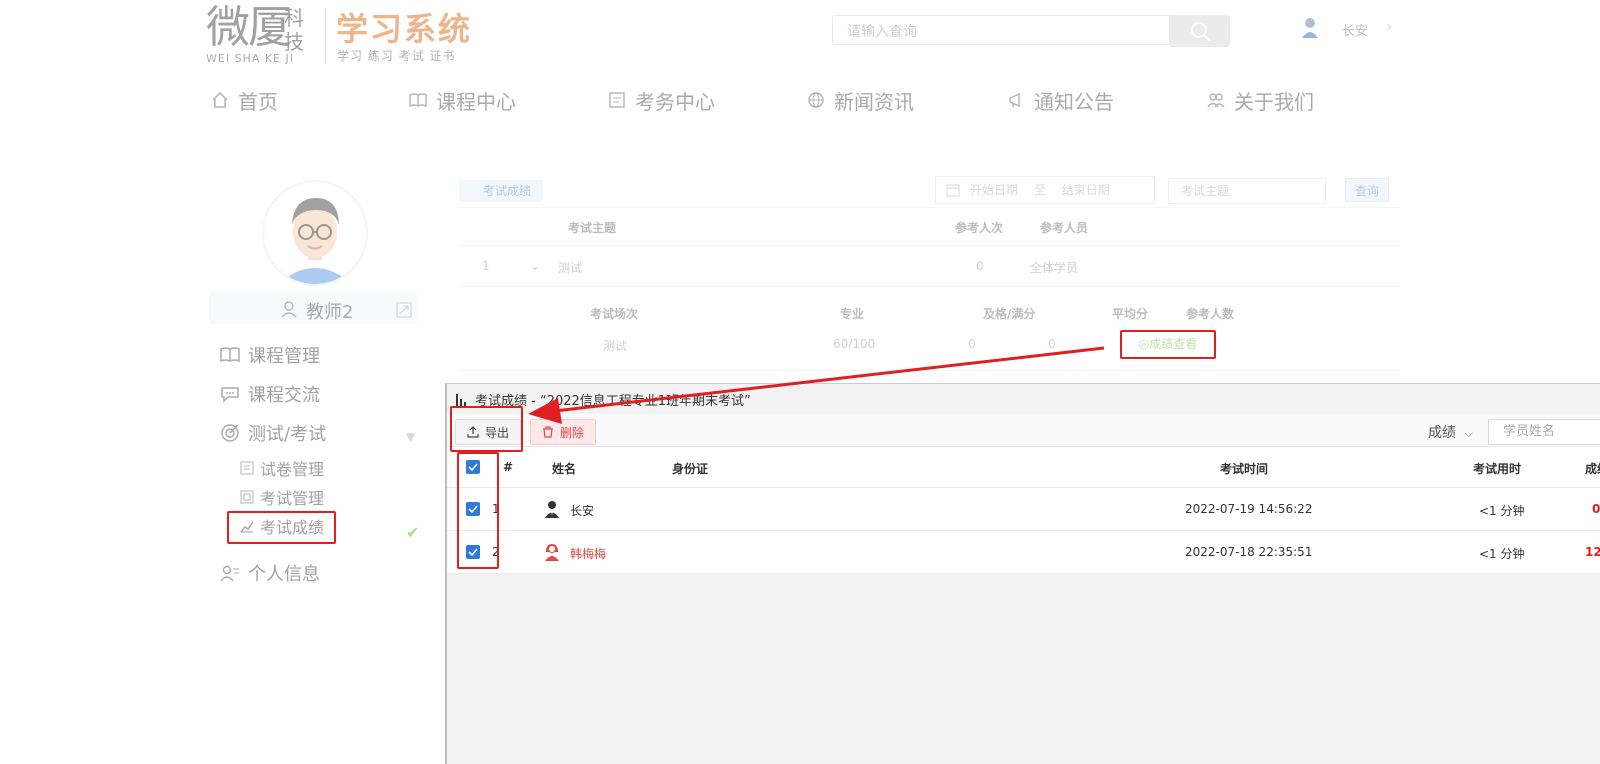  Describe the element at coordinates (582, 511) in the screenshot. I see `row-name: 长安` at that location.